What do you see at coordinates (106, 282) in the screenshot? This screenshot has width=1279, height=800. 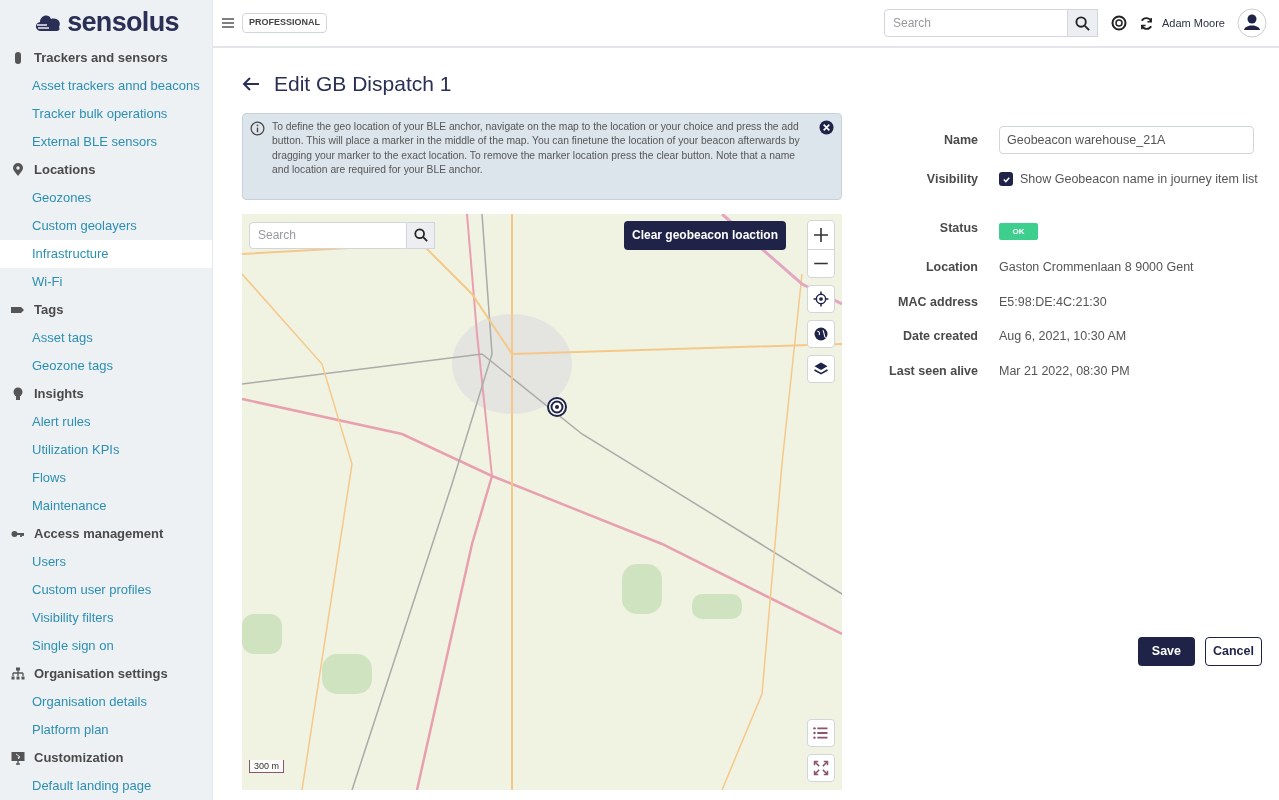 I see `sidebar-item: Wi-Fi` at bounding box center [106, 282].